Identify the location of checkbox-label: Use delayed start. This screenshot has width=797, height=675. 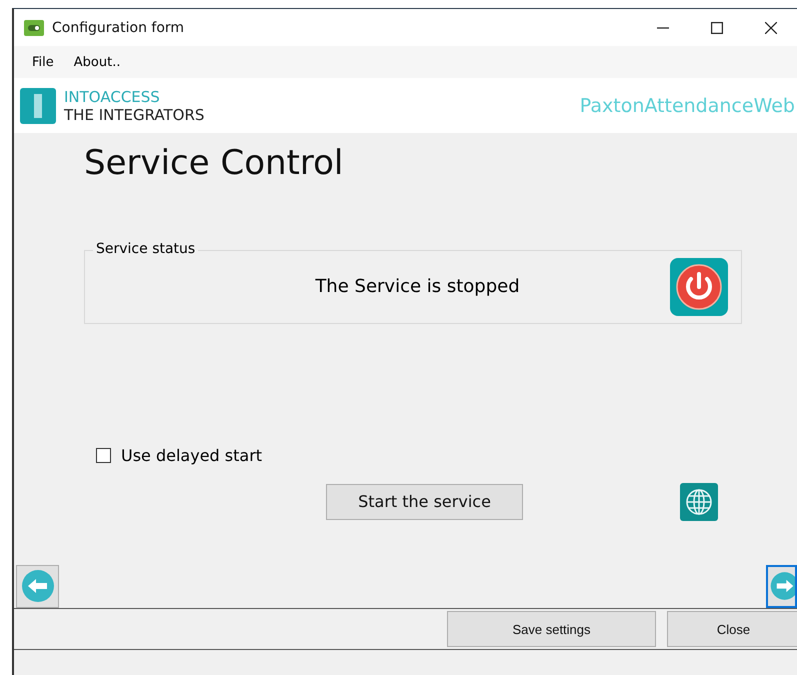
(191, 455).